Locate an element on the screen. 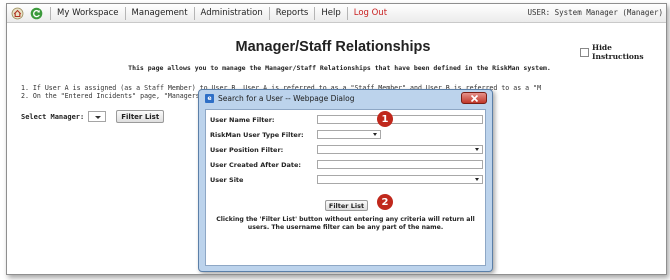  nav-help: Help is located at coordinates (330, 13).